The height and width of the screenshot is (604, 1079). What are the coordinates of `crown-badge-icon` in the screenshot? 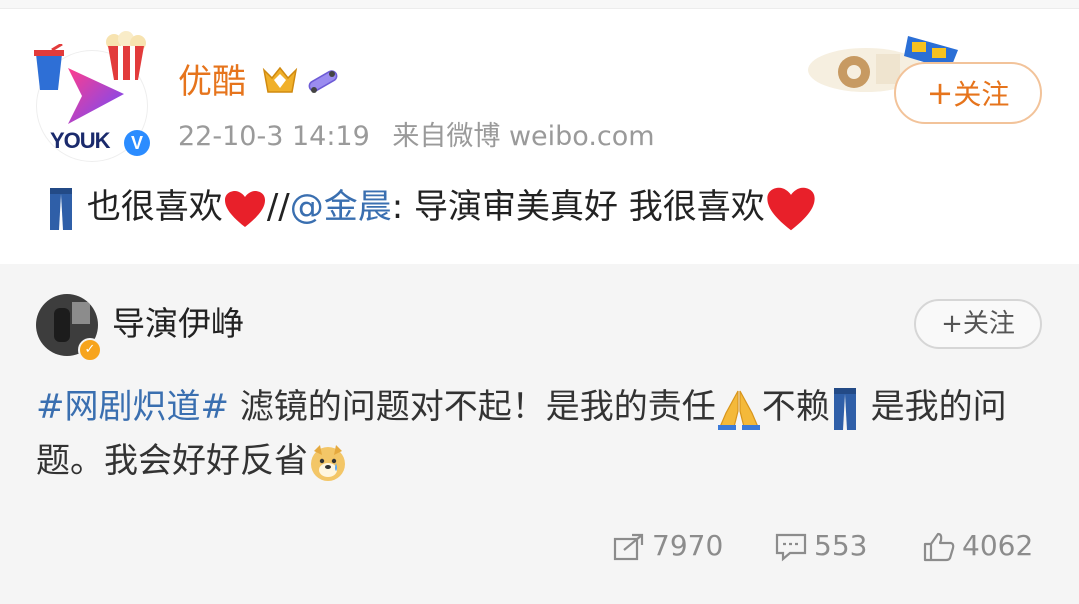 It's located at (280, 81).